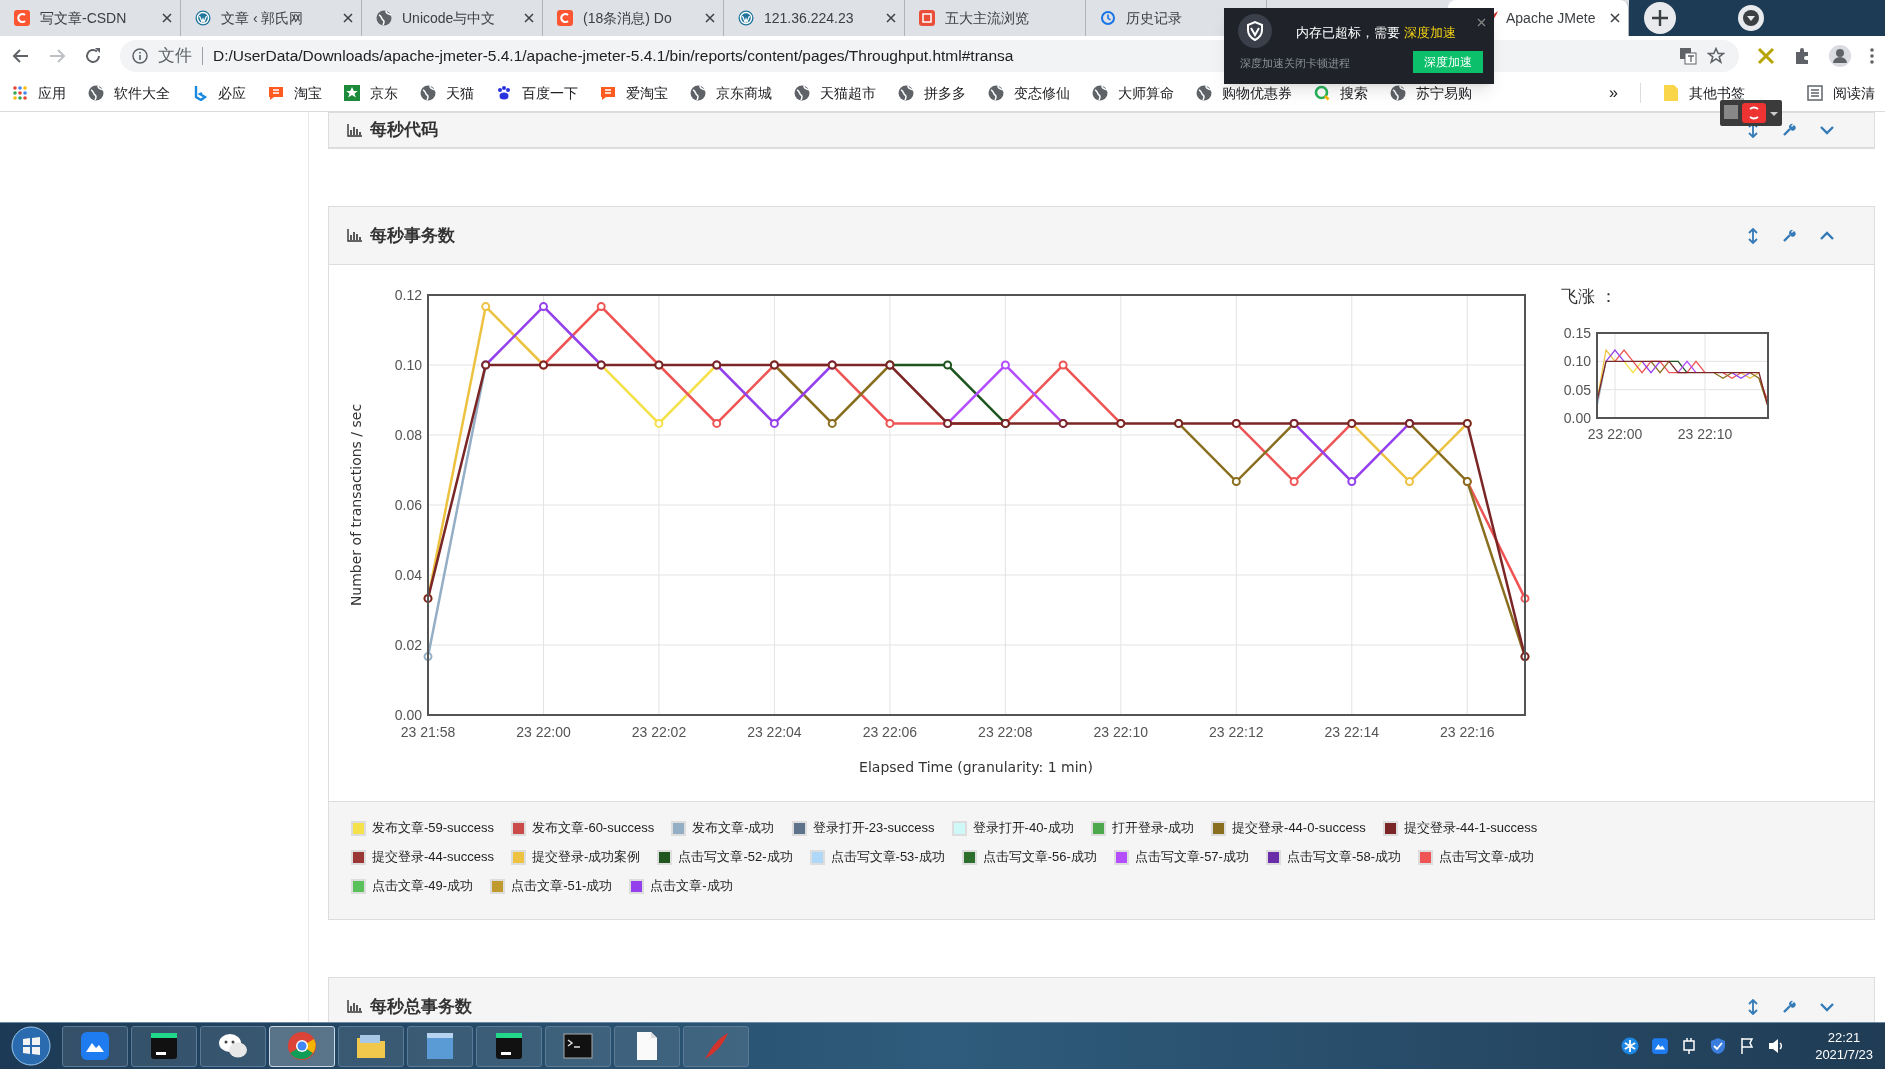 This screenshot has height=1069, width=1885. I want to click on bookmark-link: 苏宁易购, so click(1431, 93).